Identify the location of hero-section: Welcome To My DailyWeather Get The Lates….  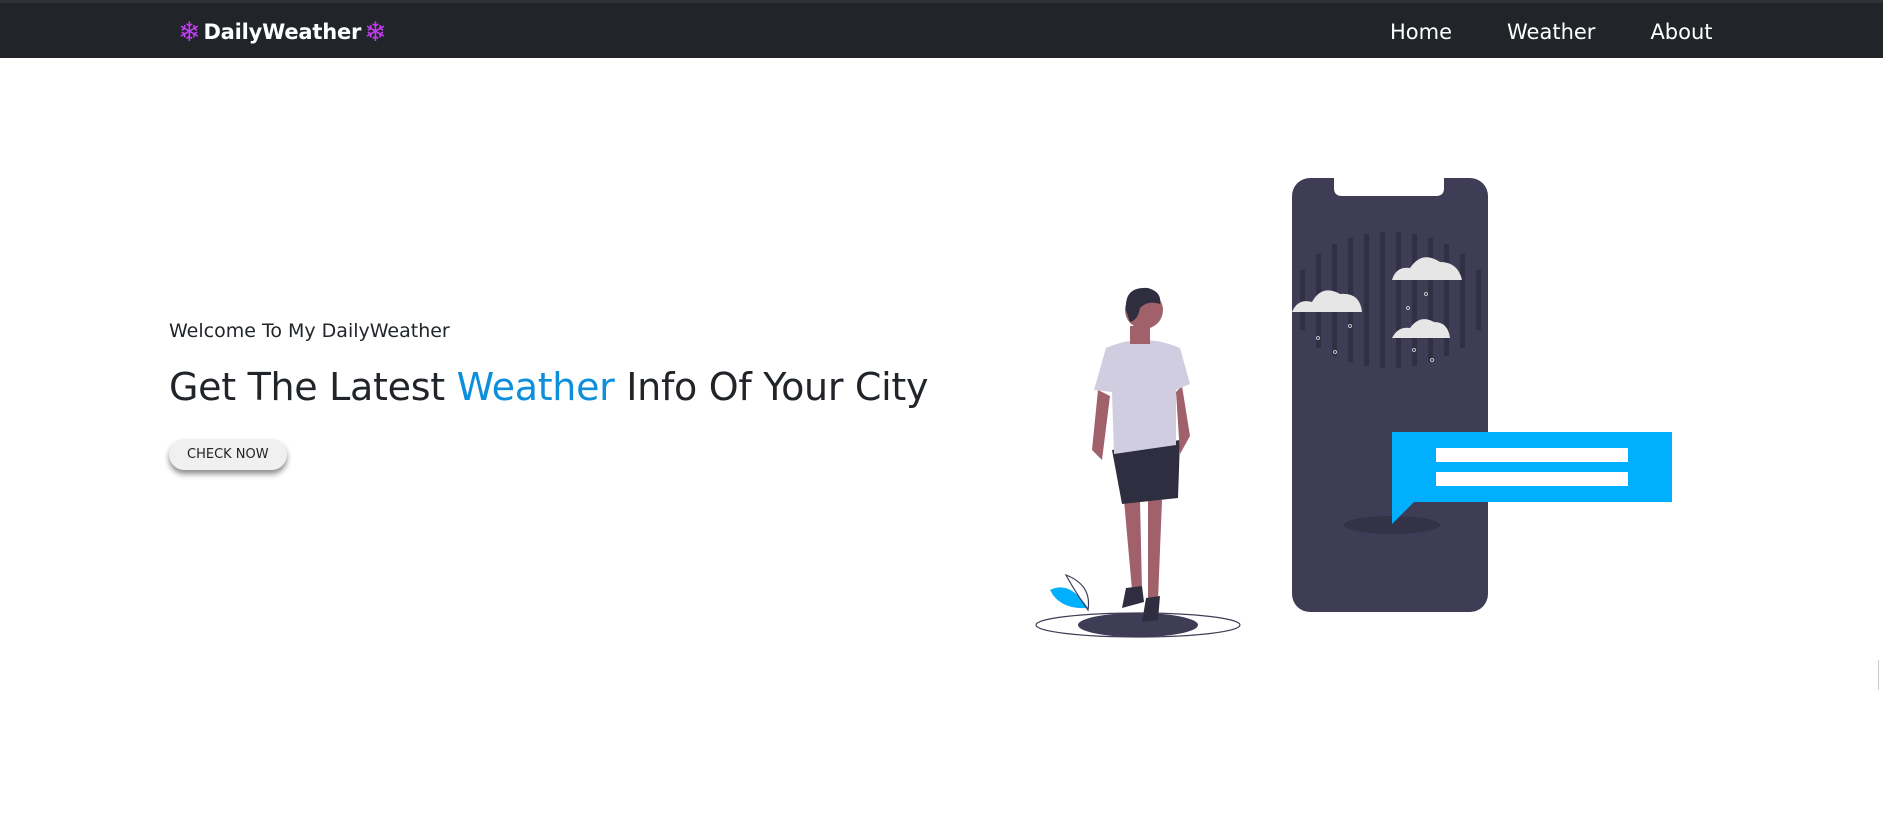
(549, 395).